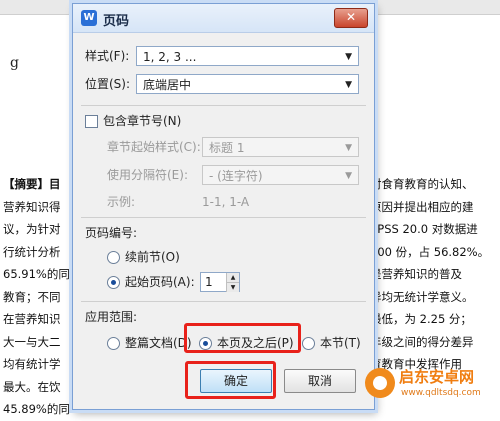 The image size is (500, 421). Describe the element at coordinates (340, 343) in the screenshot. I see `this-section-label: 本节(T)` at that location.